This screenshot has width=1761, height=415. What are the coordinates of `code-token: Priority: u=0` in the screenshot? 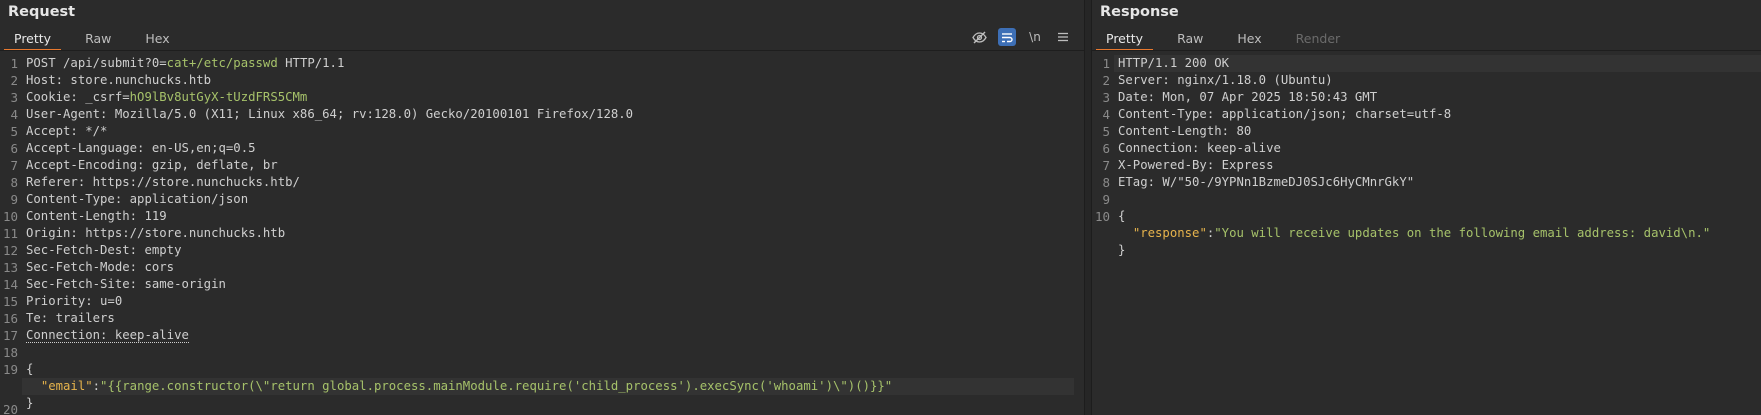 It's located at (74, 301).